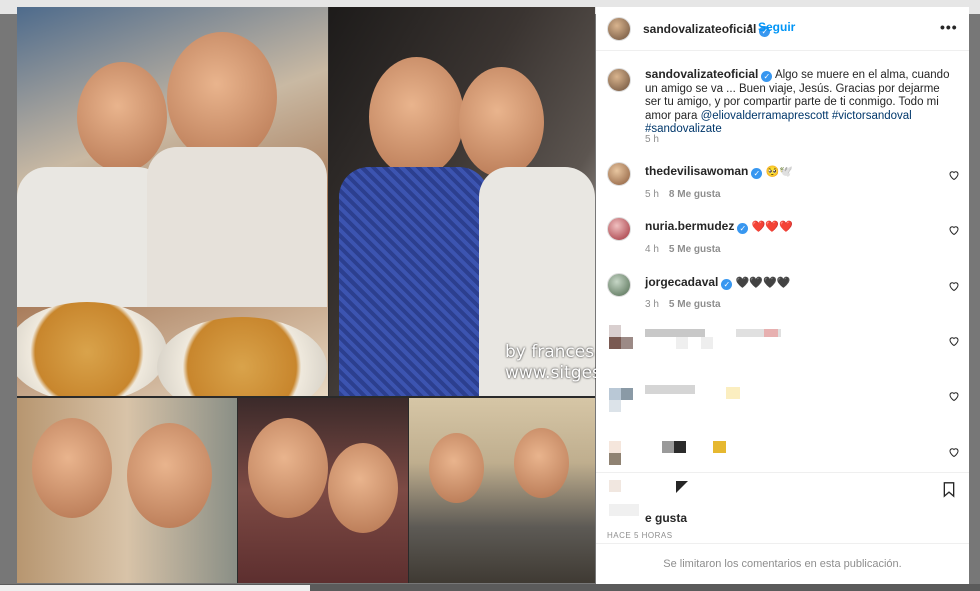 The width and height of the screenshot is (980, 591). What do you see at coordinates (872, 116) in the screenshot?
I see `caption-hashtag-link: #victorsandoval` at bounding box center [872, 116].